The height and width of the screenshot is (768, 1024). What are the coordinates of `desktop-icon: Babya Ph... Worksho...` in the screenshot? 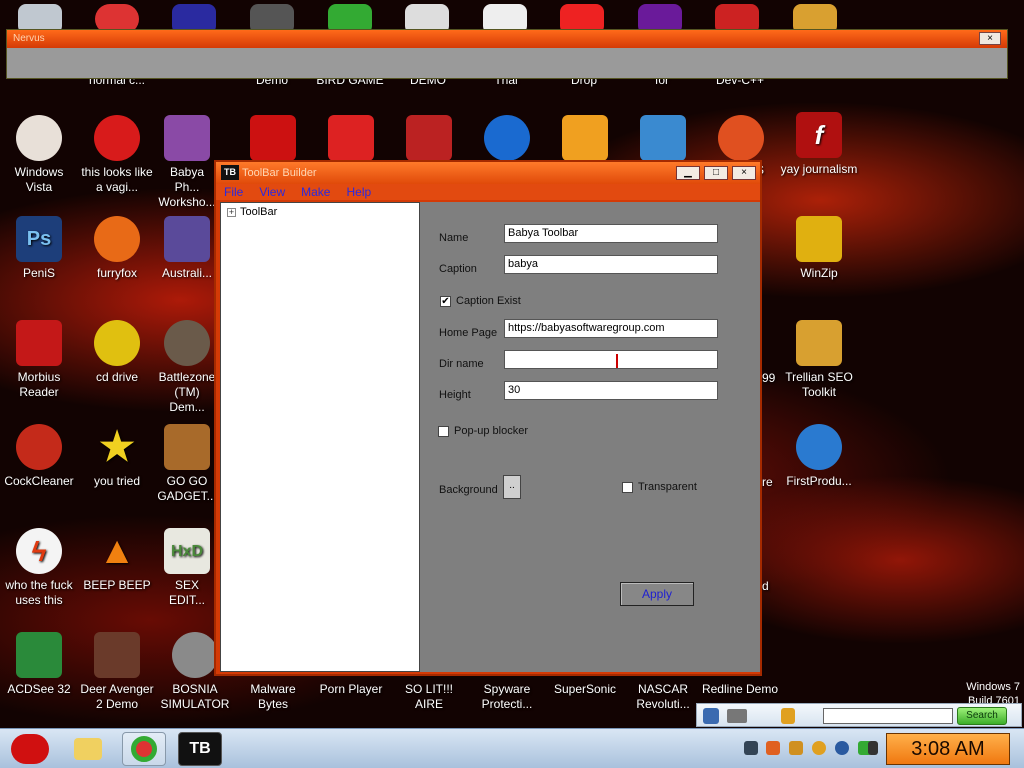 It's located at (187, 162).